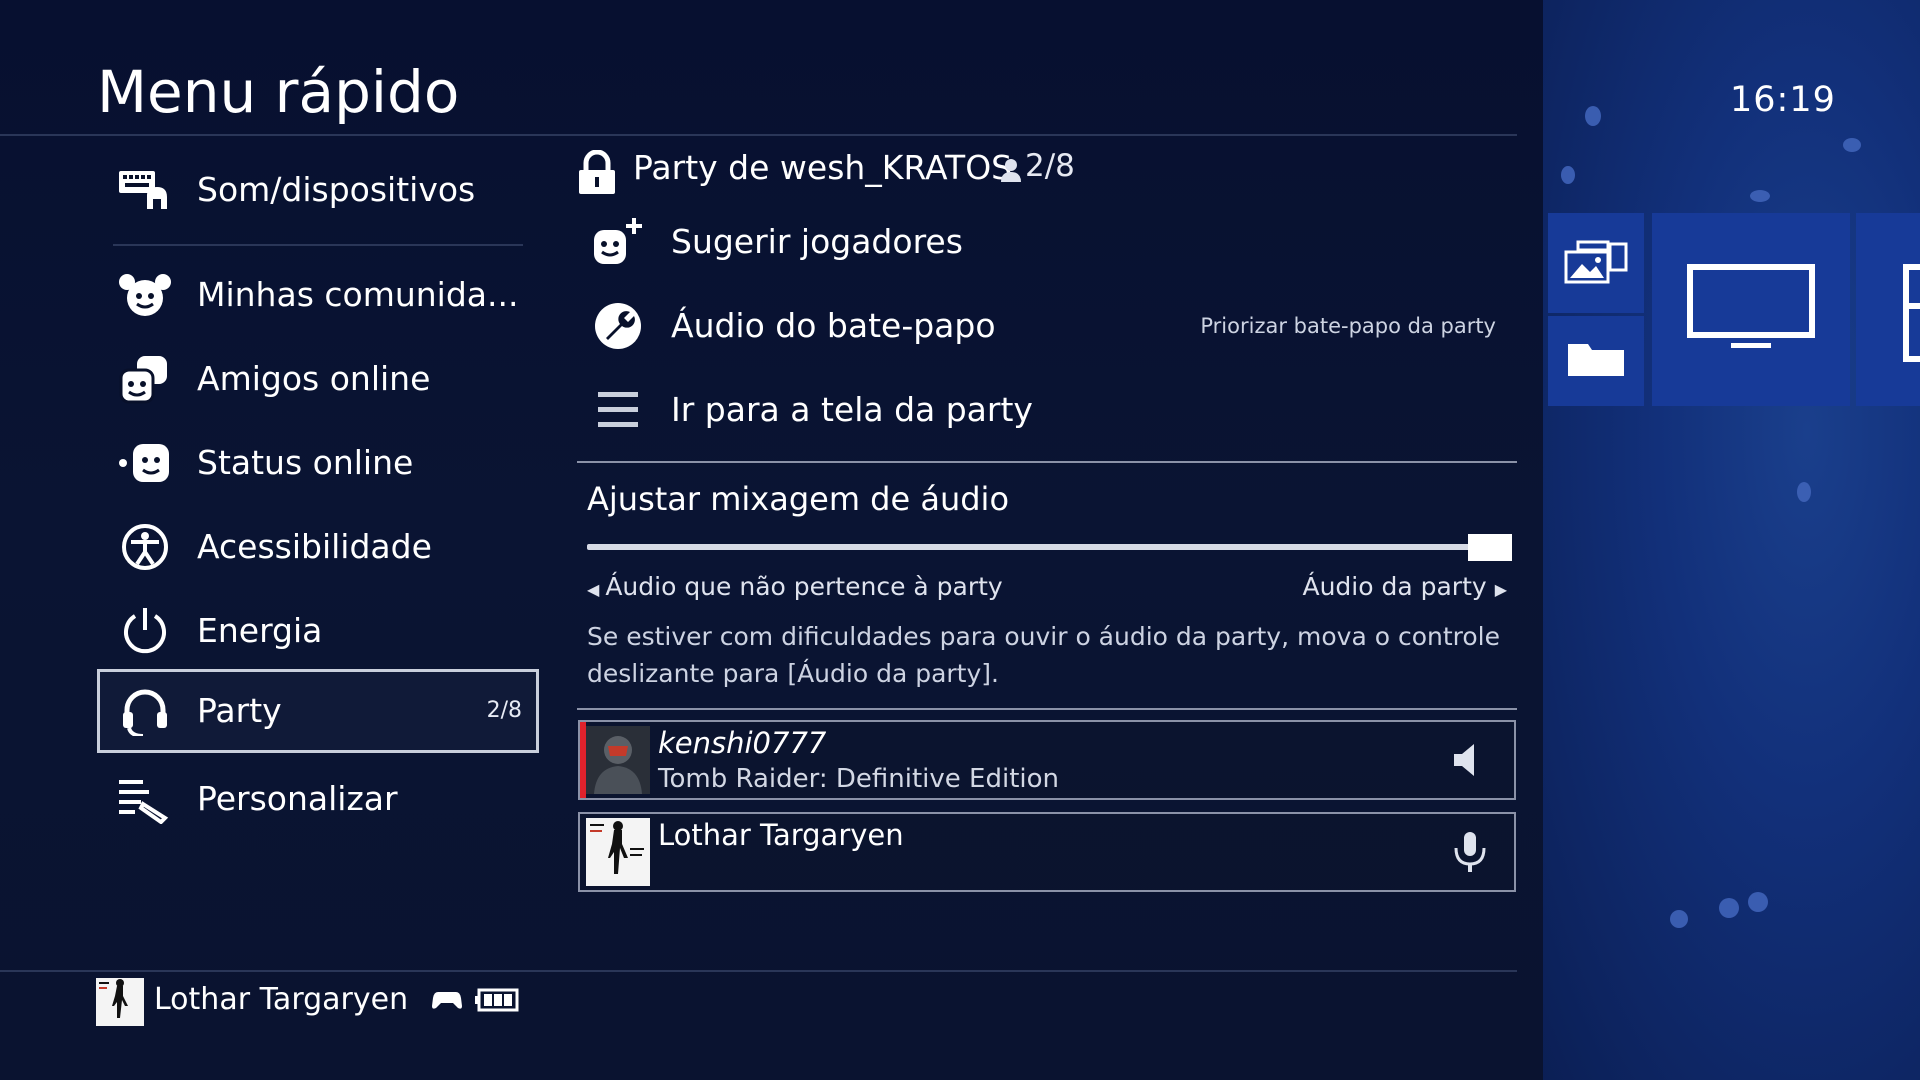 This screenshot has height=1080, width=1920. I want to click on wrench-icon, so click(618, 326).